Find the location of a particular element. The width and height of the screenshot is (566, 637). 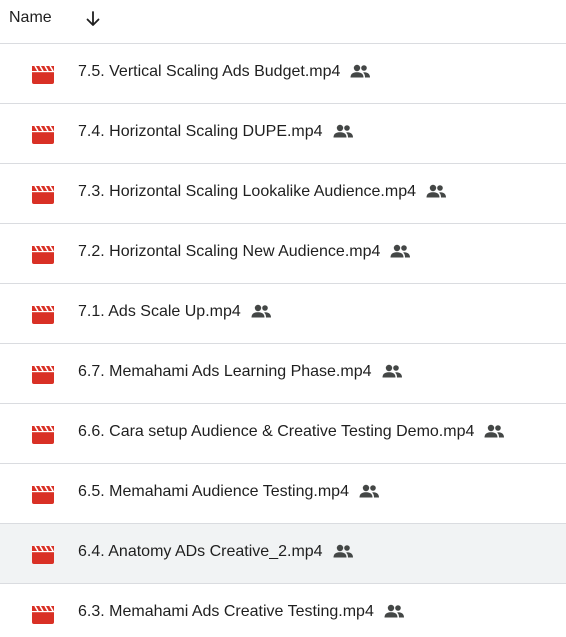

file-row: 7.2. Horizontal Scaling New Audience.mp4 is located at coordinates (283, 254).